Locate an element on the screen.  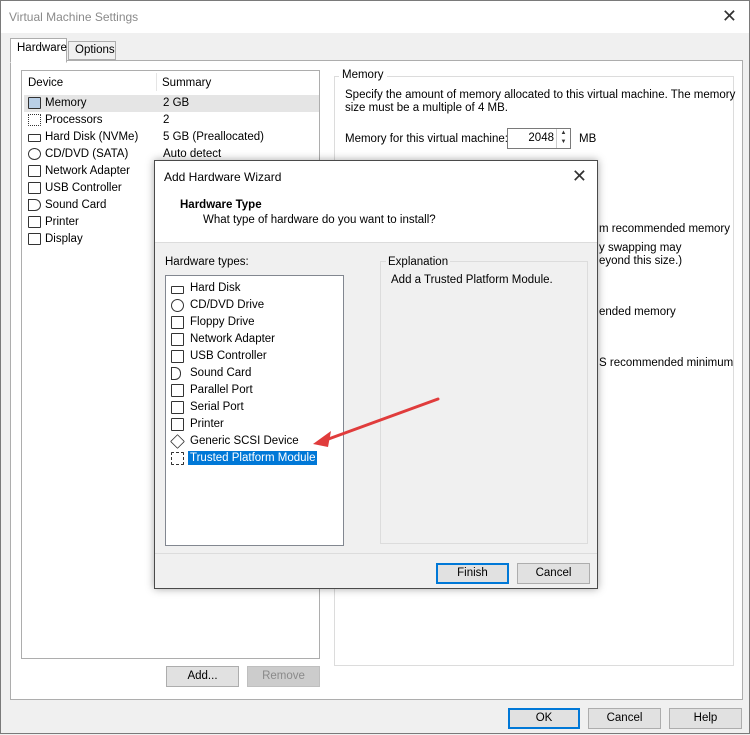
wizard-cancel-button: Cancel is located at coordinates (553, 573).